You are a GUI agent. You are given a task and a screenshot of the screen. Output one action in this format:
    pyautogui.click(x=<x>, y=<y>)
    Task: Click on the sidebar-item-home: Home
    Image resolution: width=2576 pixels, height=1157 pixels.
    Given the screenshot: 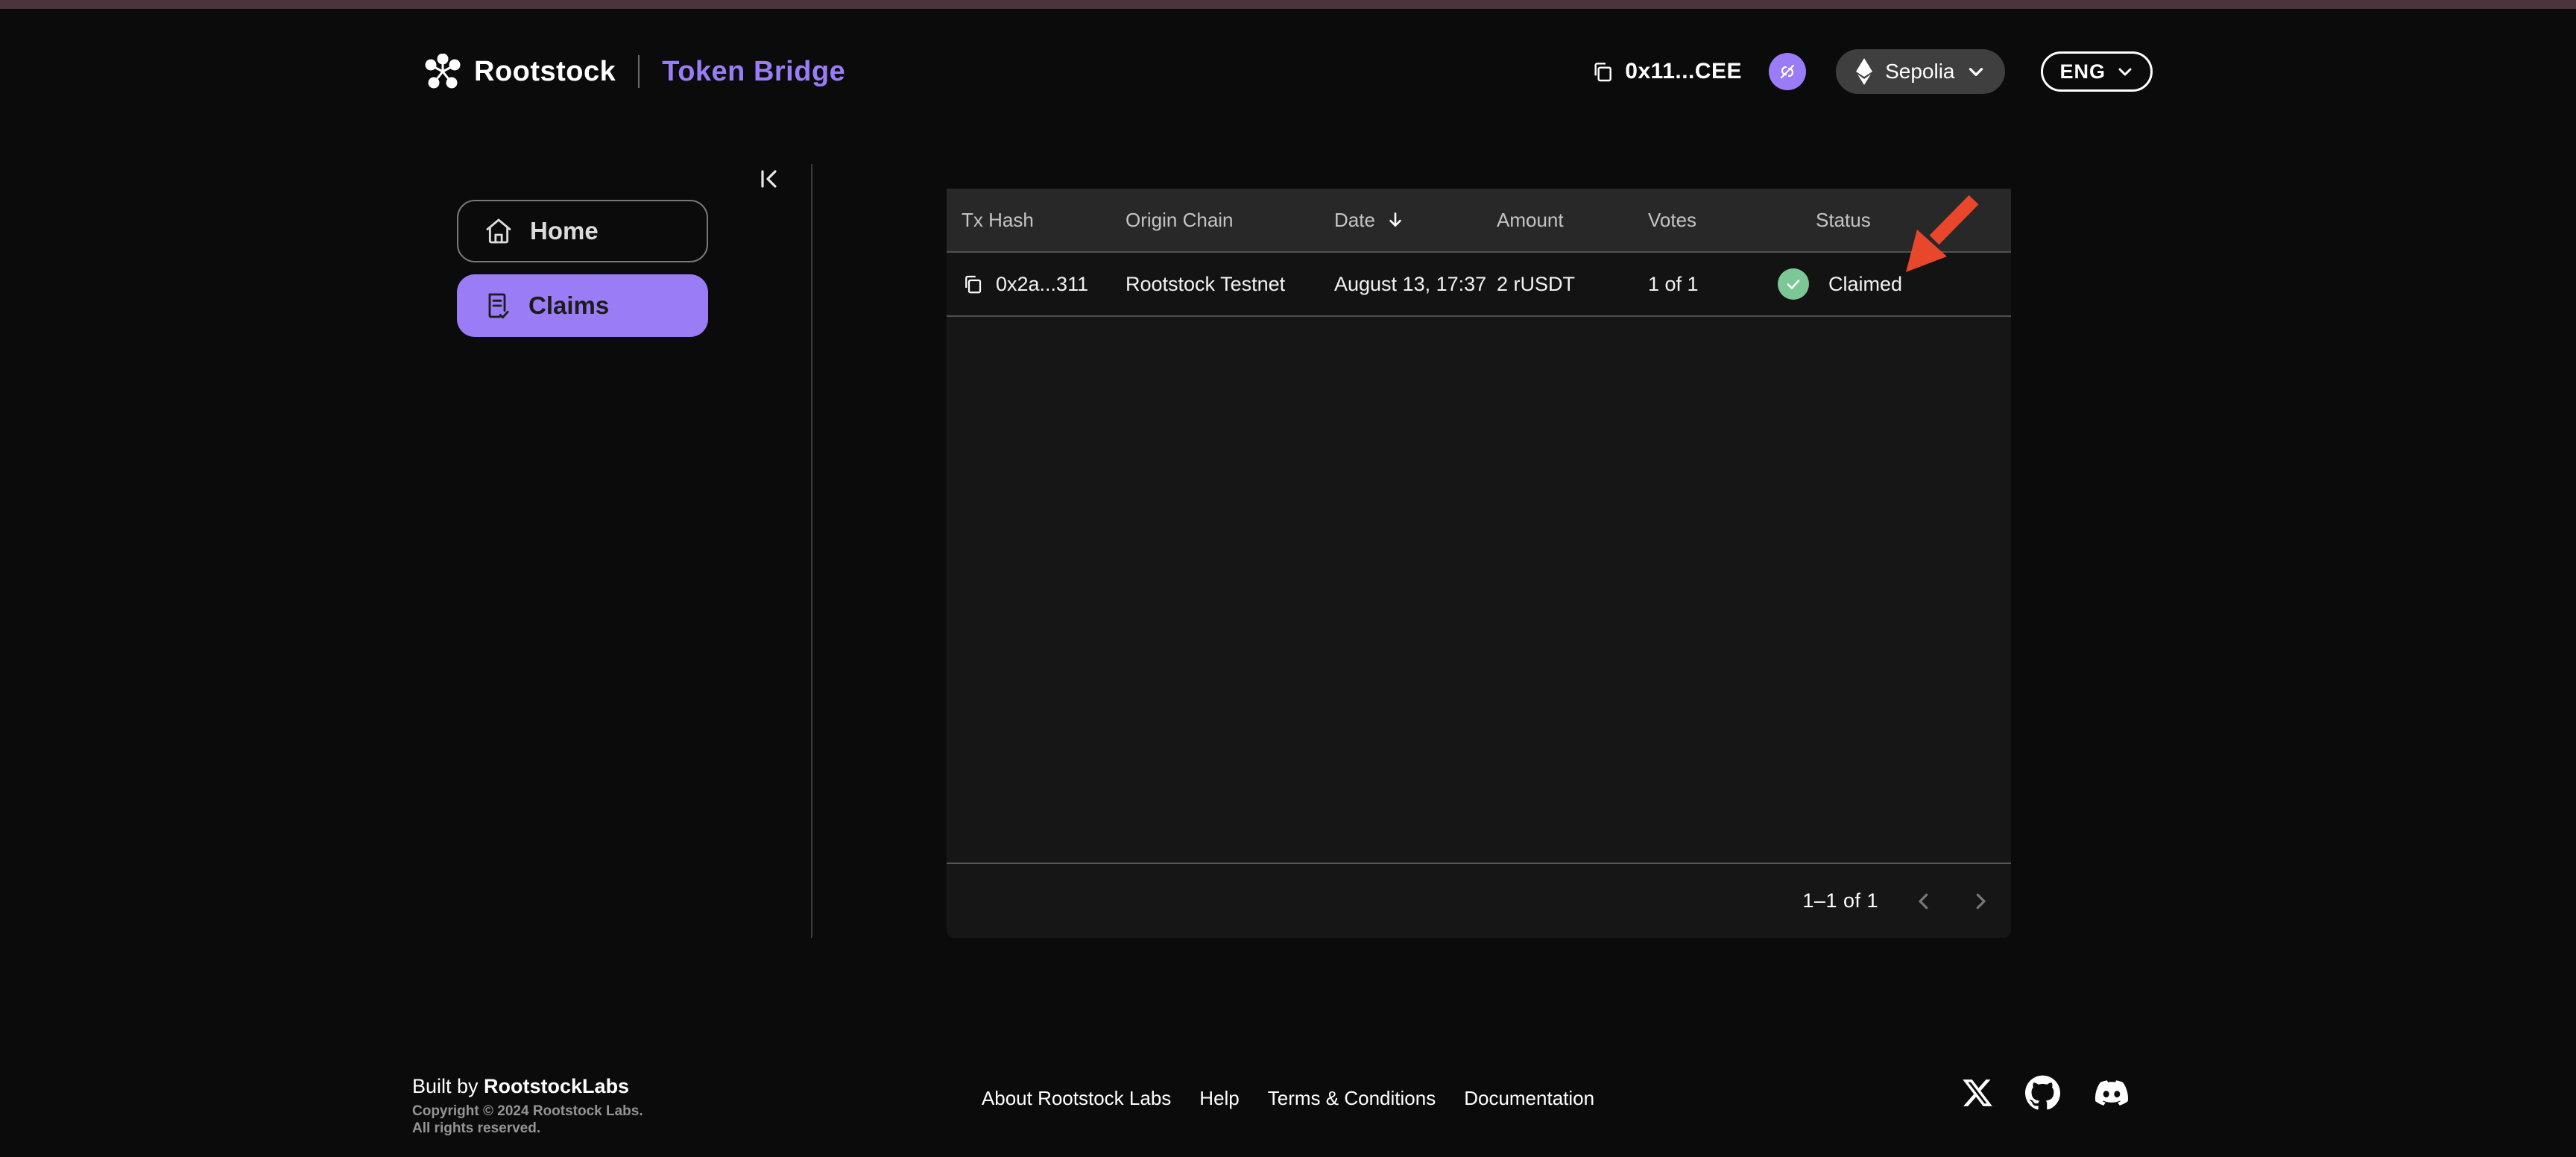 What is the action you would take?
    pyautogui.click(x=582, y=231)
    